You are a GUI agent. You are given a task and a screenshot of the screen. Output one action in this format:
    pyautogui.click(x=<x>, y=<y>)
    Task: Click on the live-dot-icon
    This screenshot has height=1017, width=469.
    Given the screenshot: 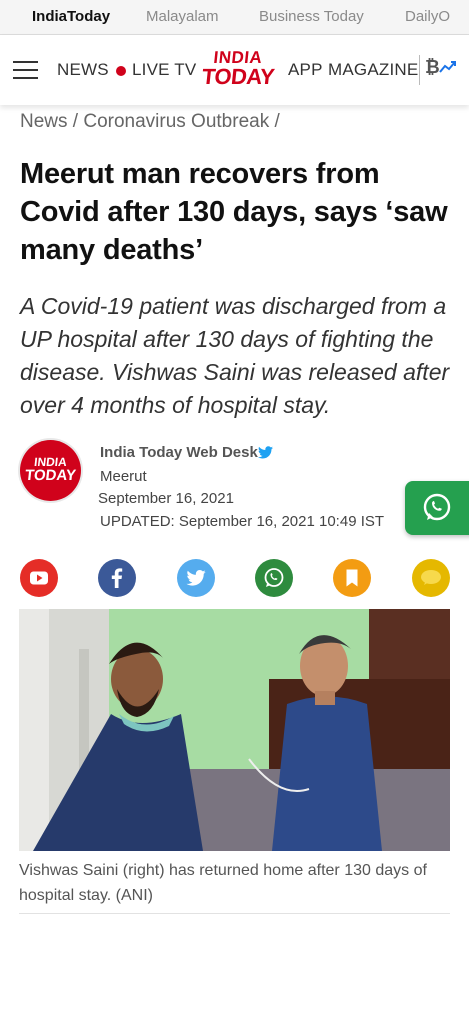 What is the action you would take?
    pyautogui.click(x=121, y=71)
    